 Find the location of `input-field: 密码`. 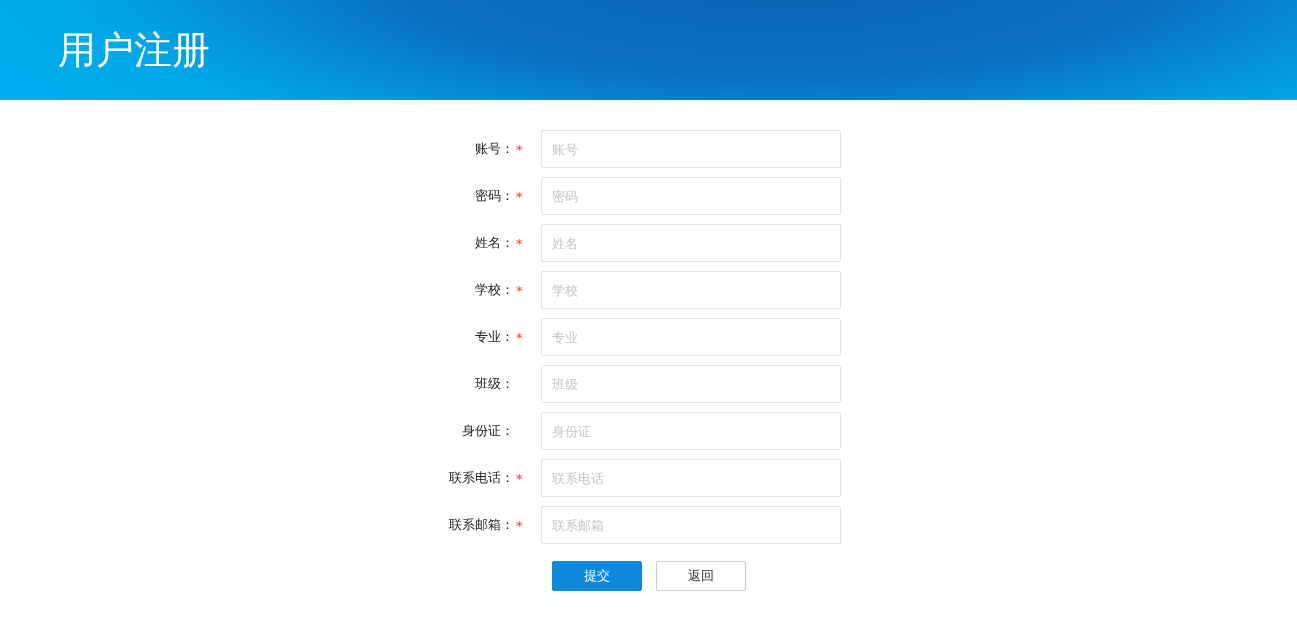

input-field: 密码 is located at coordinates (691, 196).